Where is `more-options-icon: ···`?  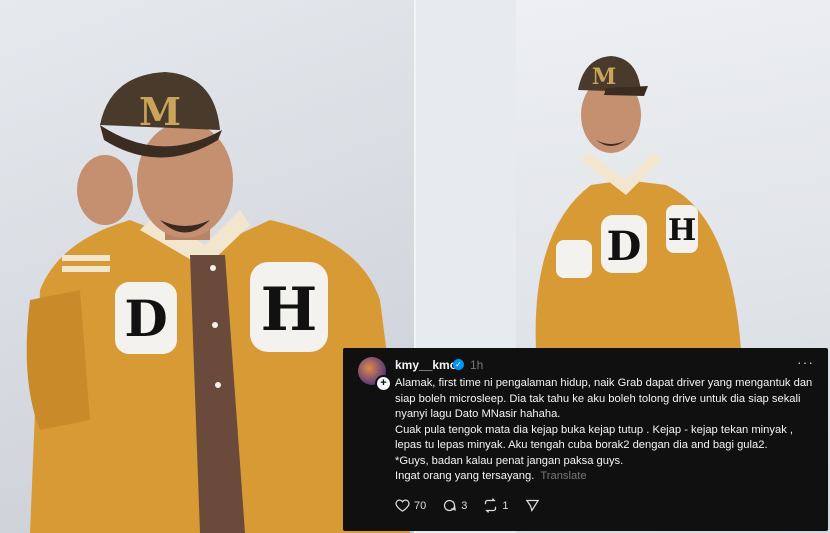 more-options-icon: ··· is located at coordinates (805, 362).